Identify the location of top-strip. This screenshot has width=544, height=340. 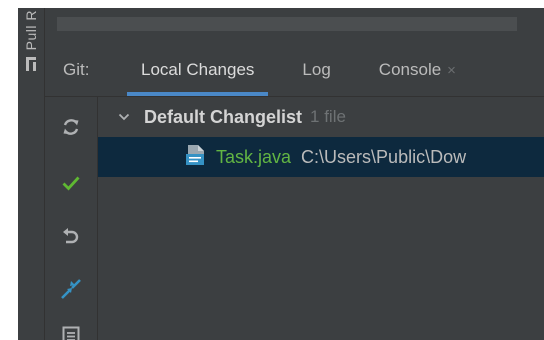
(287, 24).